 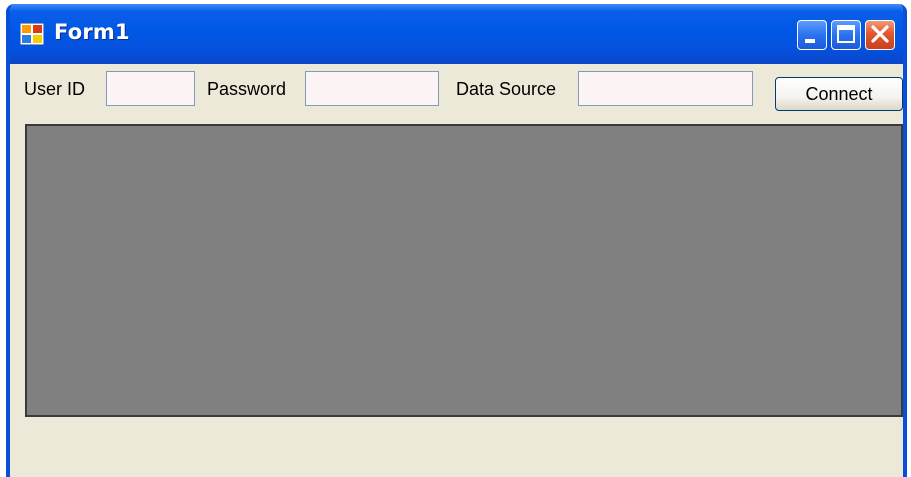 I want to click on maximize-icon, so click(x=846, y=34).